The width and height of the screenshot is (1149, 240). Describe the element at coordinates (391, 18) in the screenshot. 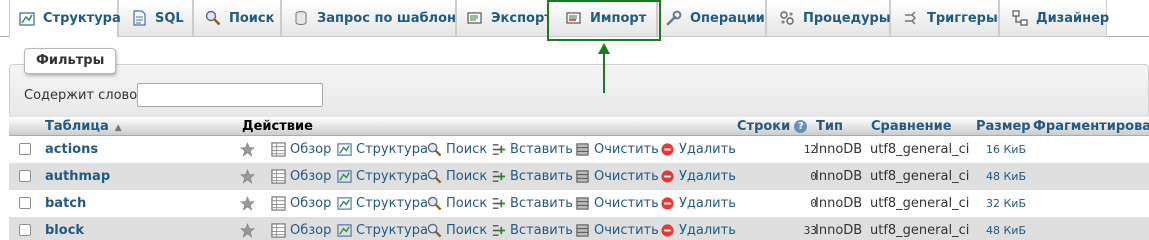

I see `tab-label: Запрос по шаблону` at that location.